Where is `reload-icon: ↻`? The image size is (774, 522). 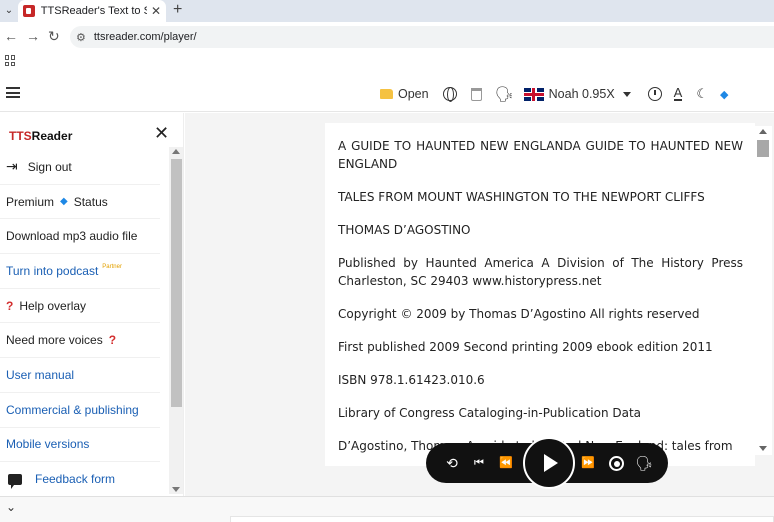 reload-icon: ↻ is located at coordinates (54, 36).